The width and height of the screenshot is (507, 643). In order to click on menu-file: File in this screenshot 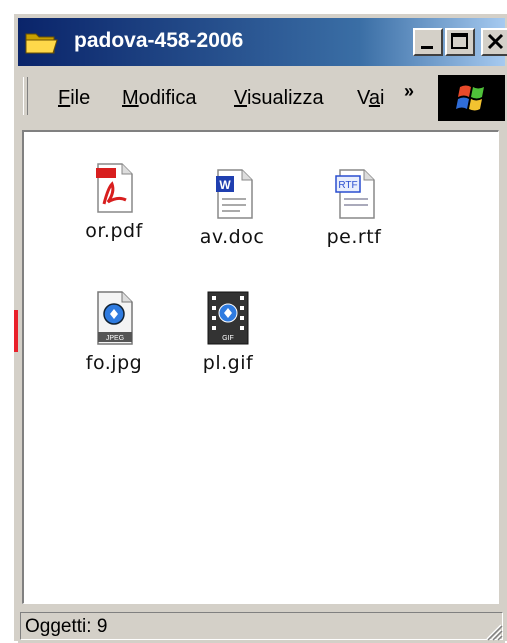, I will do `click(74, 98)`.